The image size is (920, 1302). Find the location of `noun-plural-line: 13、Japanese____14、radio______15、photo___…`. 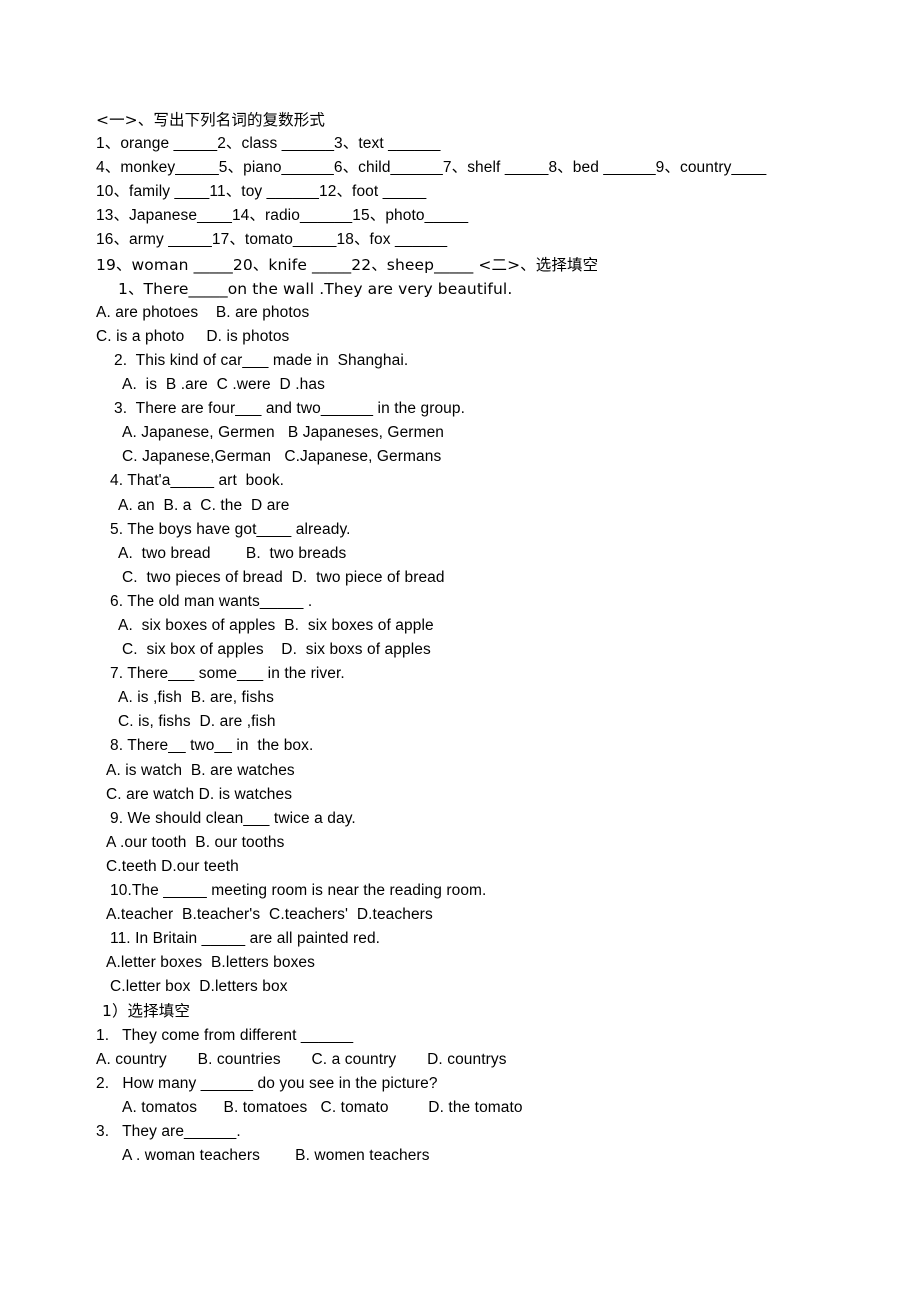

noun-plural-line: 13、Japanese____14、radio______15、photo___… is located at coordinates (282, 216).